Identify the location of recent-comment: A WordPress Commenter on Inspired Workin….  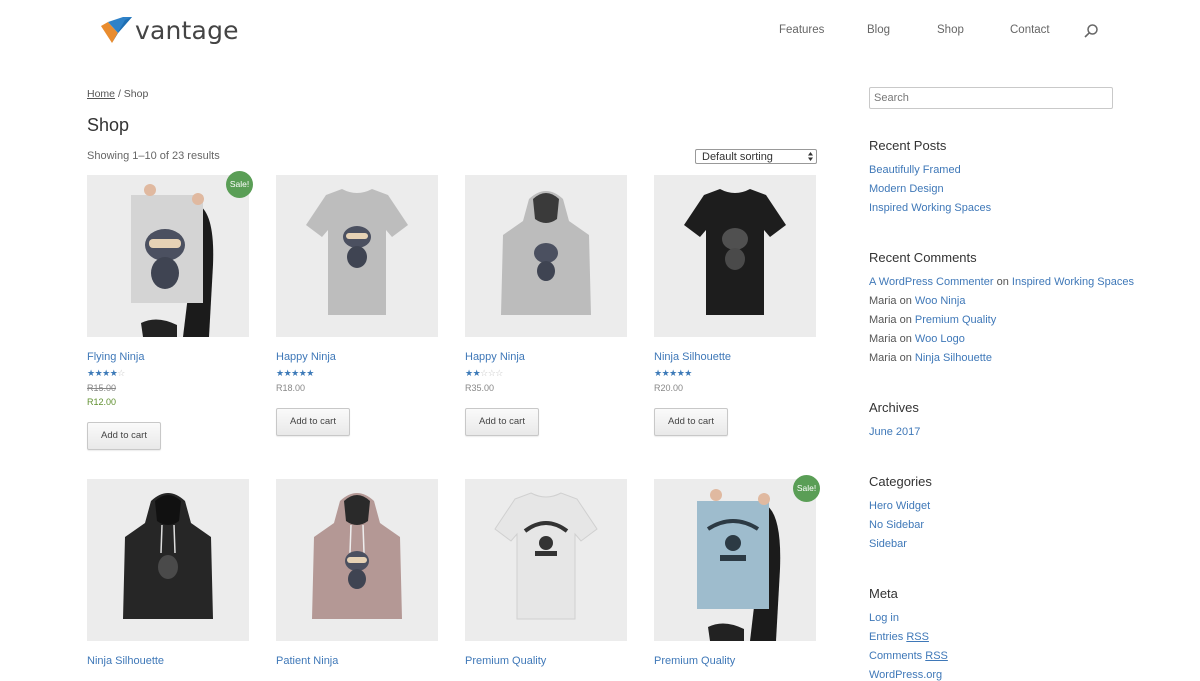
(1001, 282).